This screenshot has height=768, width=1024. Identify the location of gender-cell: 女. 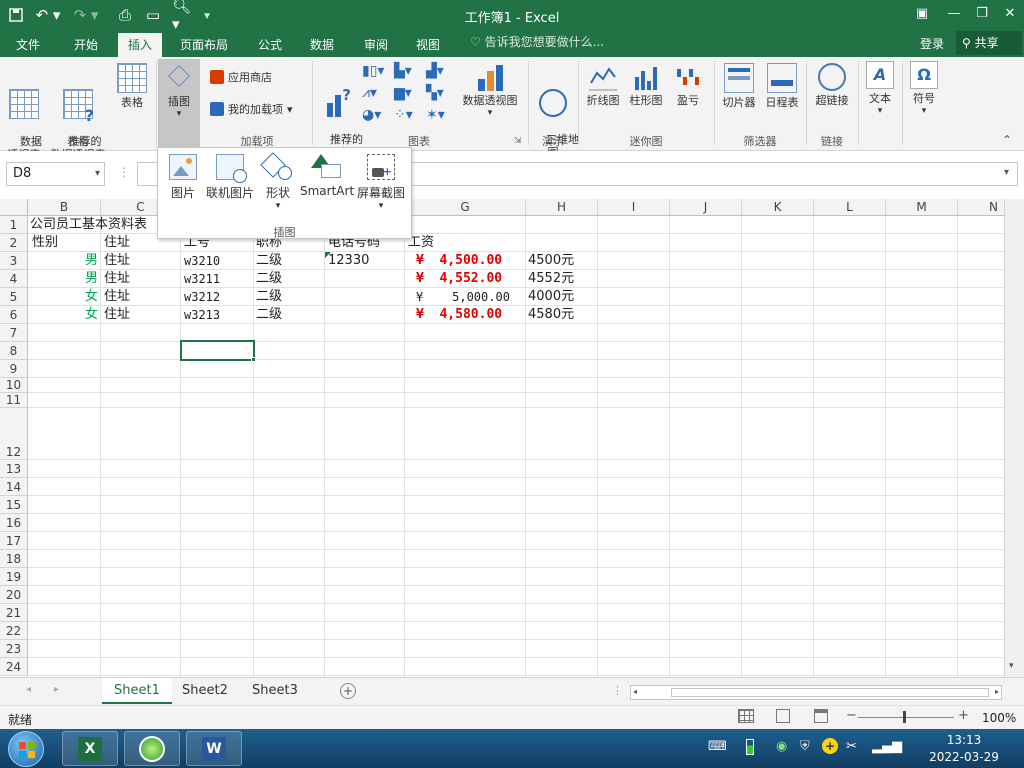
(63, 297).